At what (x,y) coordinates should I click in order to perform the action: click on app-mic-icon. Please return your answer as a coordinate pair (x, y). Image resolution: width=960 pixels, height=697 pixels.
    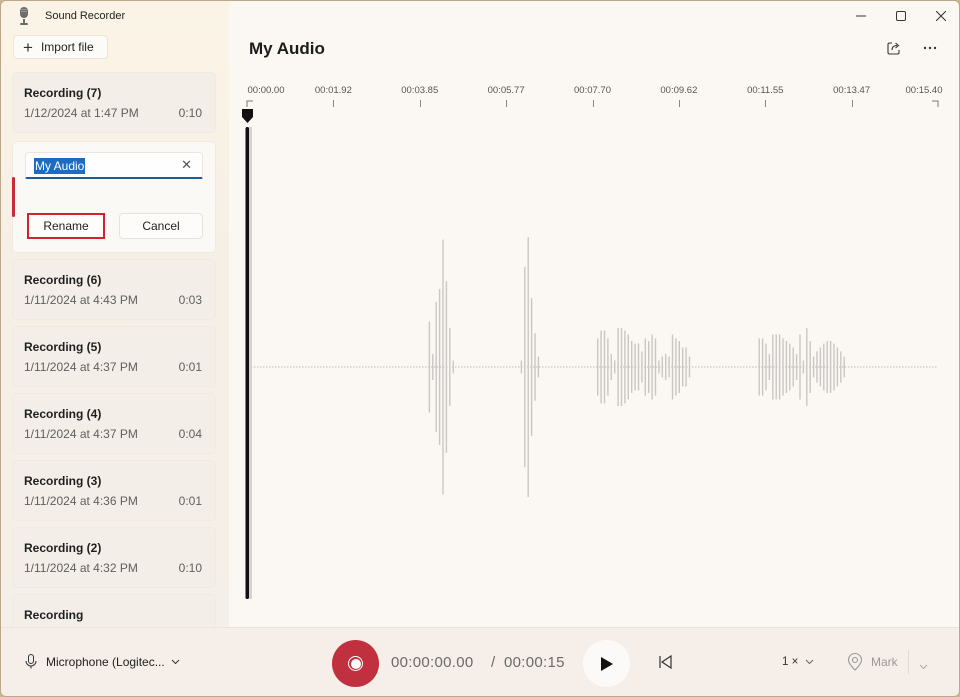
    Looking at the image, I should click on (24, 16).